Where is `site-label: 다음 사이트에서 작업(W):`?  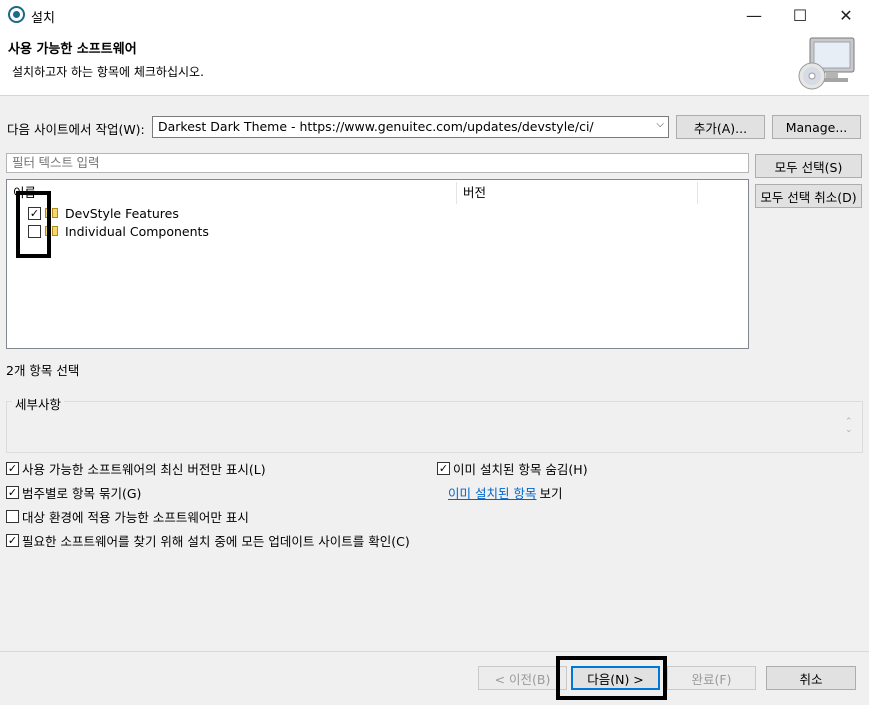 site-label: 다음 사이트에서 작업(W): is located at coordinates (76, 129).